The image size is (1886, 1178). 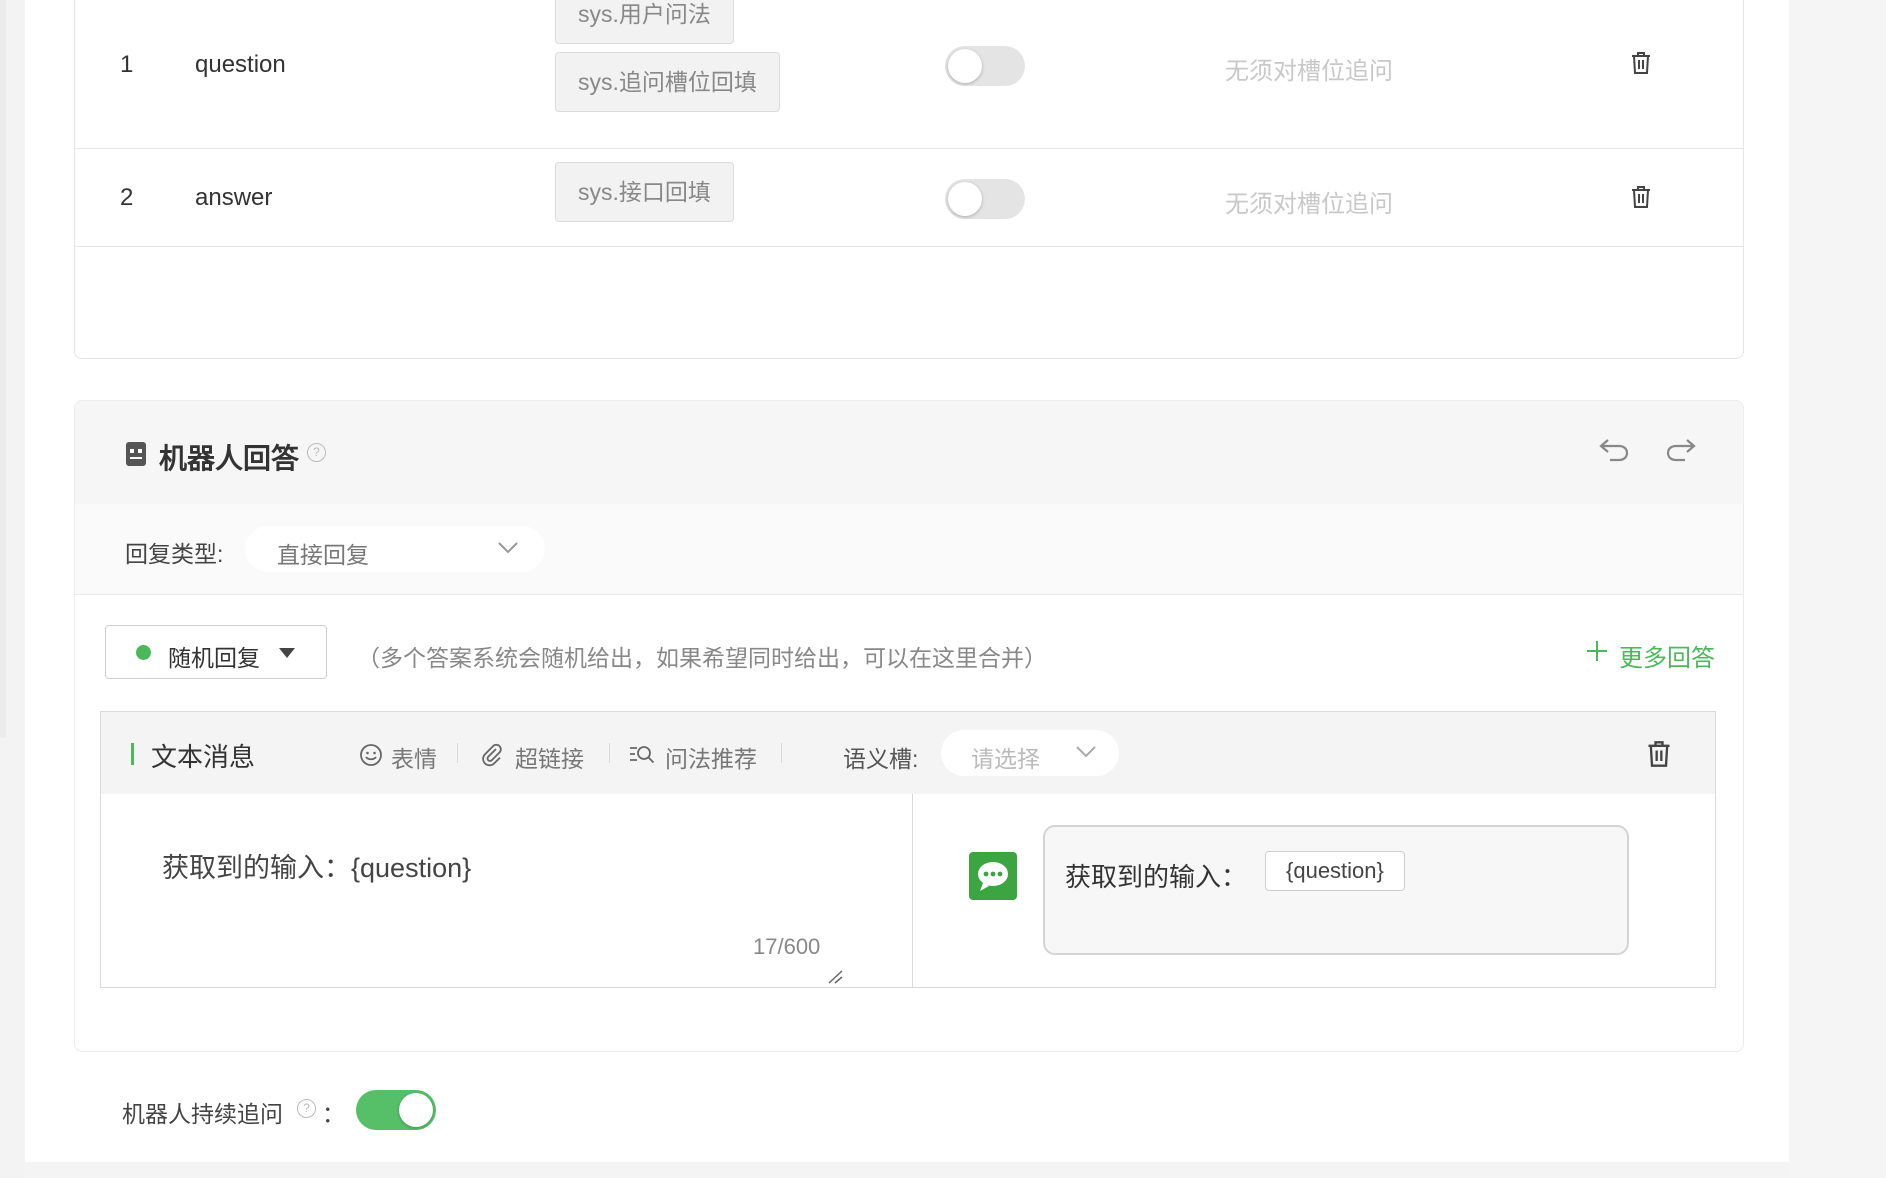 What do you see at coordinates (414, 757) in the screenshot?
I see `emoji-tool: 表情` at bounding box center [414, 757].